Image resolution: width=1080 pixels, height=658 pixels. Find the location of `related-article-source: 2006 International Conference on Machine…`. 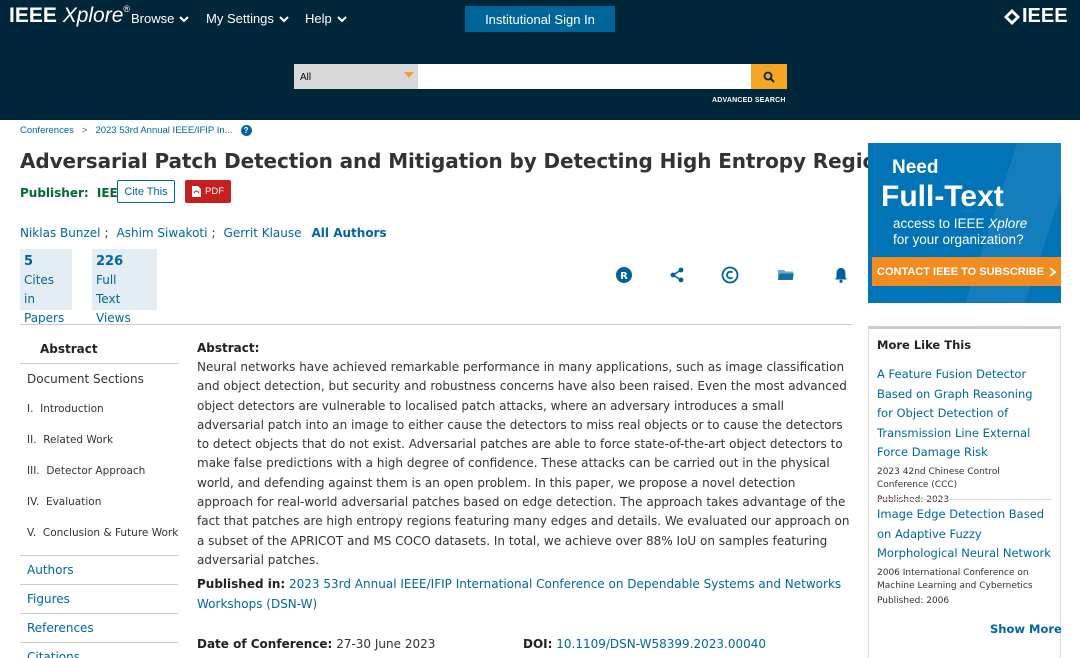

related-article-source: 2006 International Conference on Machine… is located at coordinates (955, 579).